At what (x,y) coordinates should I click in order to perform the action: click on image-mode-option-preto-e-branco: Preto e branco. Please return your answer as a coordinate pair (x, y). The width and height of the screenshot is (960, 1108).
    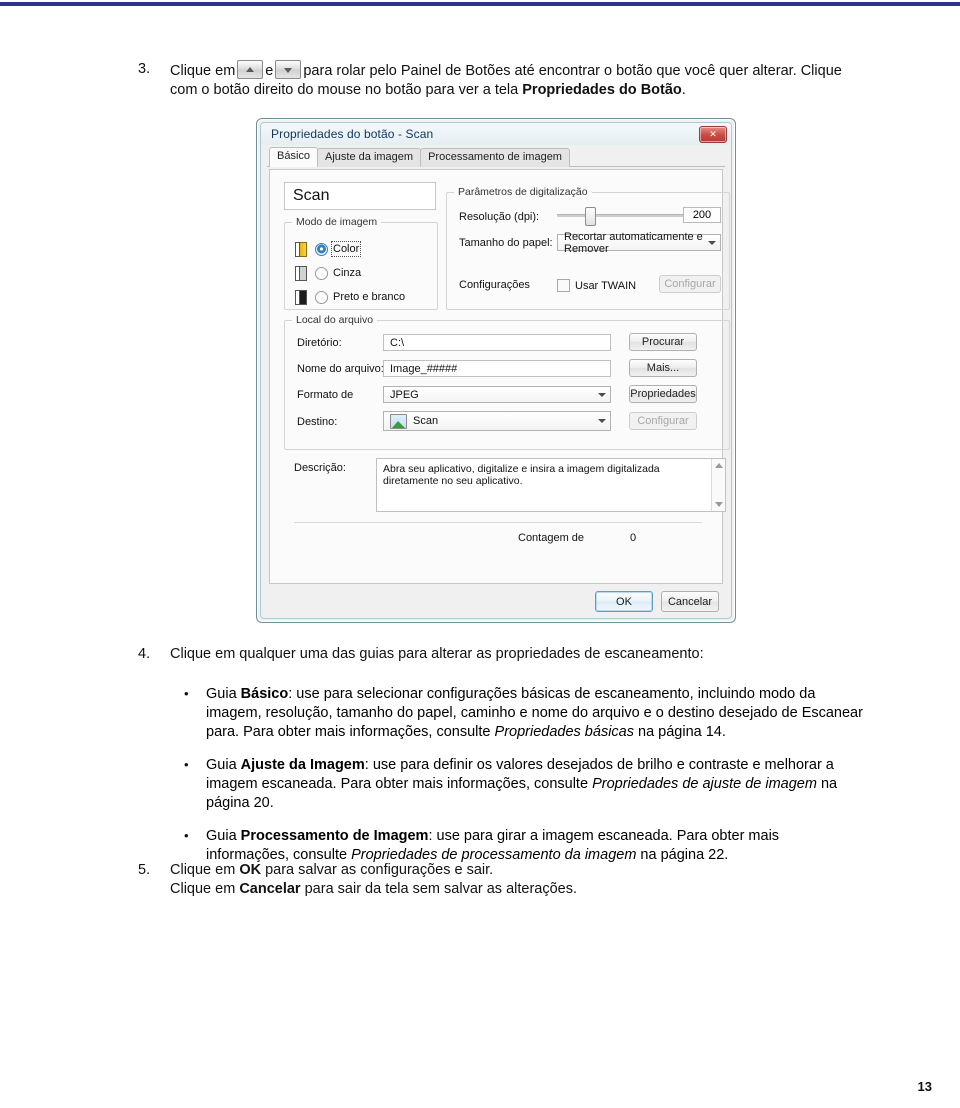
    Looking at the image, I should click on (350, 297).